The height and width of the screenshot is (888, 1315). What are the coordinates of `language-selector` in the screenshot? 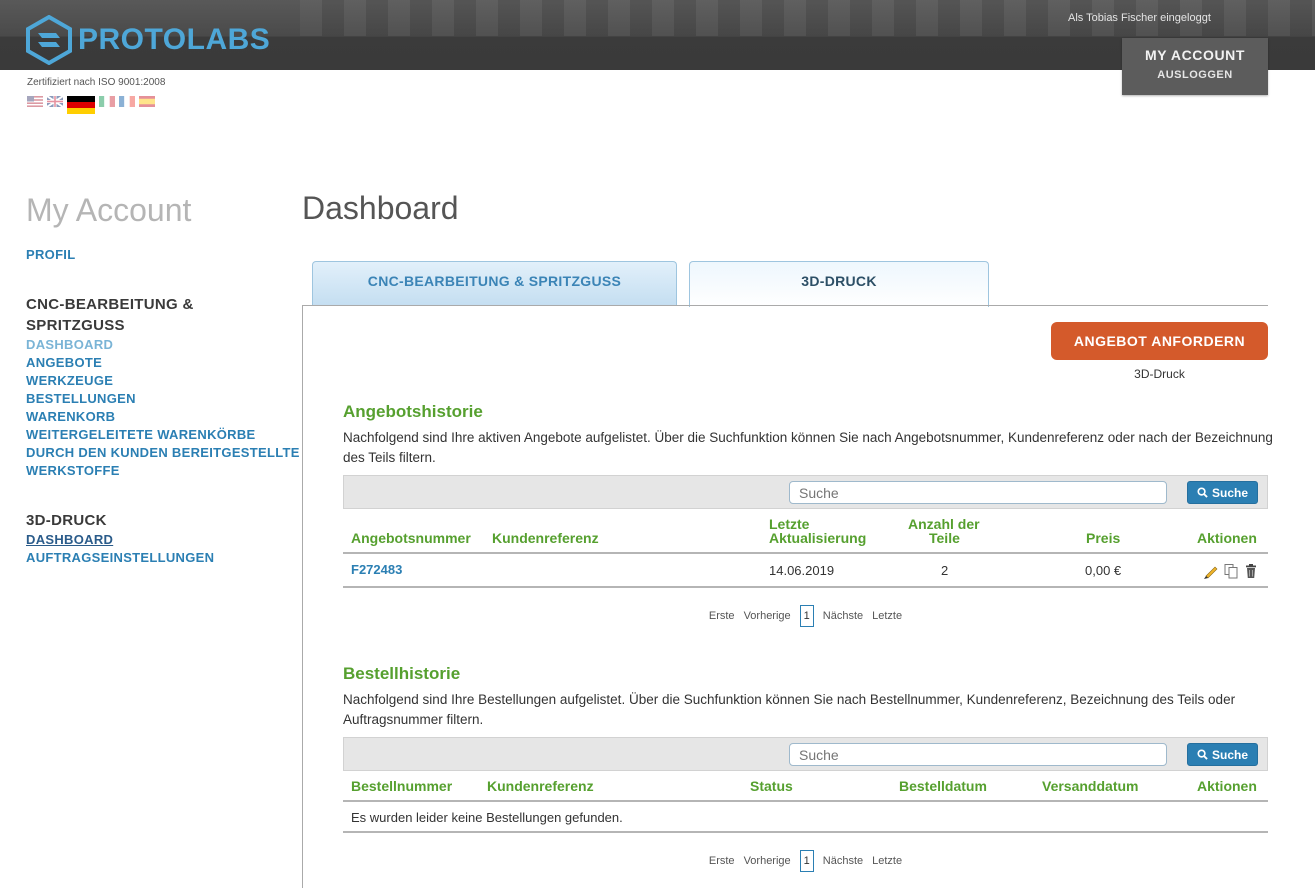 It's located at (91, 105).